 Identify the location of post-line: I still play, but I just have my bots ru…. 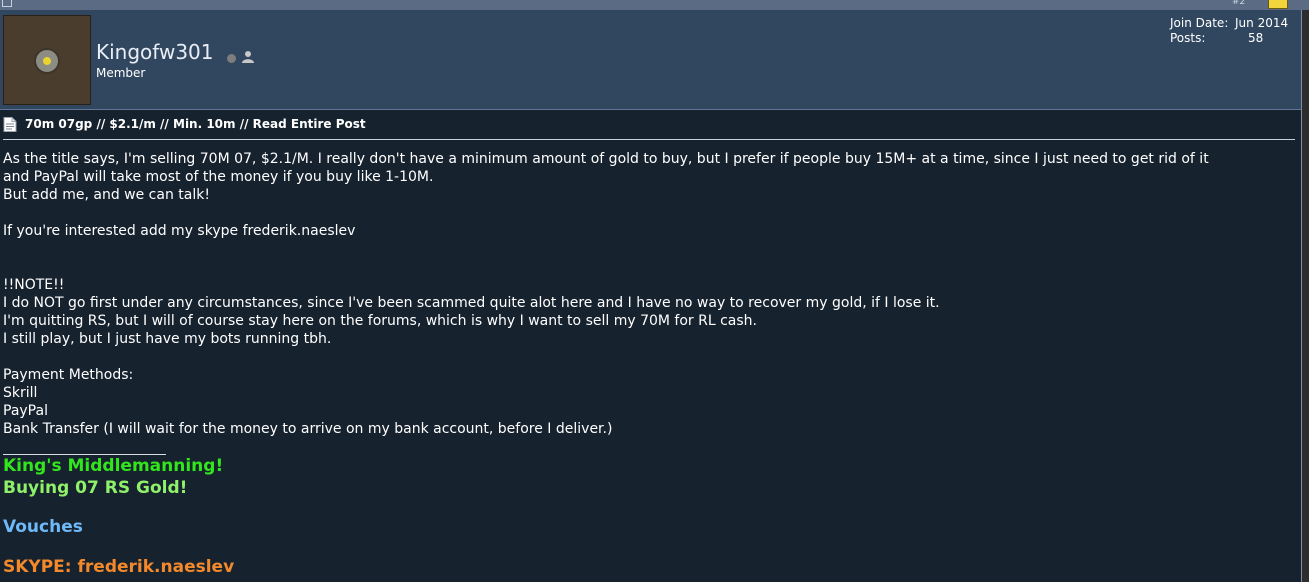
(167, 339).